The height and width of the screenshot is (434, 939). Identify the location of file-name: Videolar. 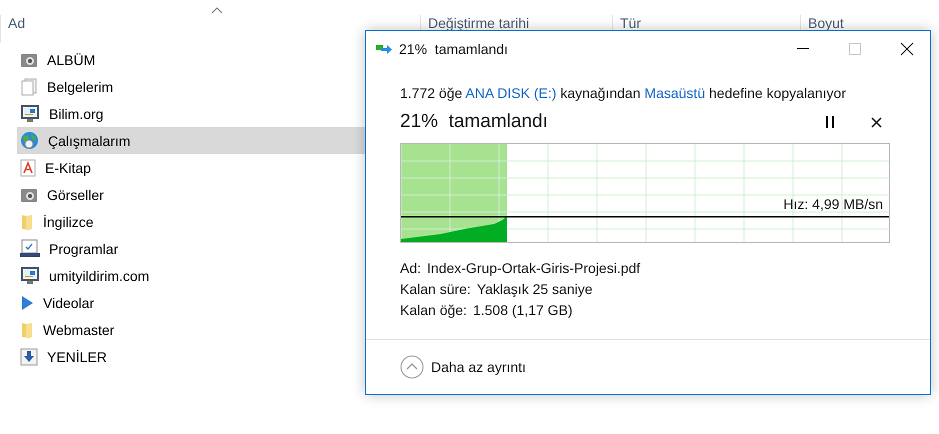
(68, 302).